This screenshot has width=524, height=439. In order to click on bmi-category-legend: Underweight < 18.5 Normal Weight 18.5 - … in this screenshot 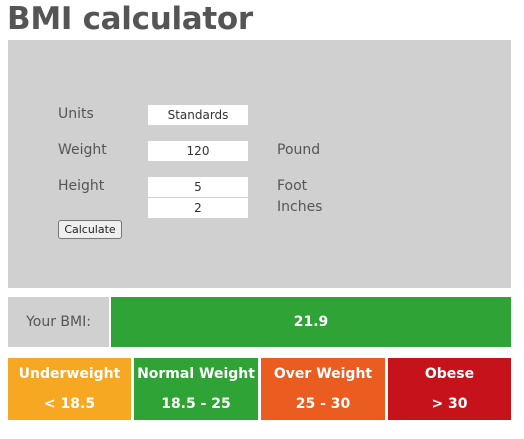, I will do `click(259, 389)`.